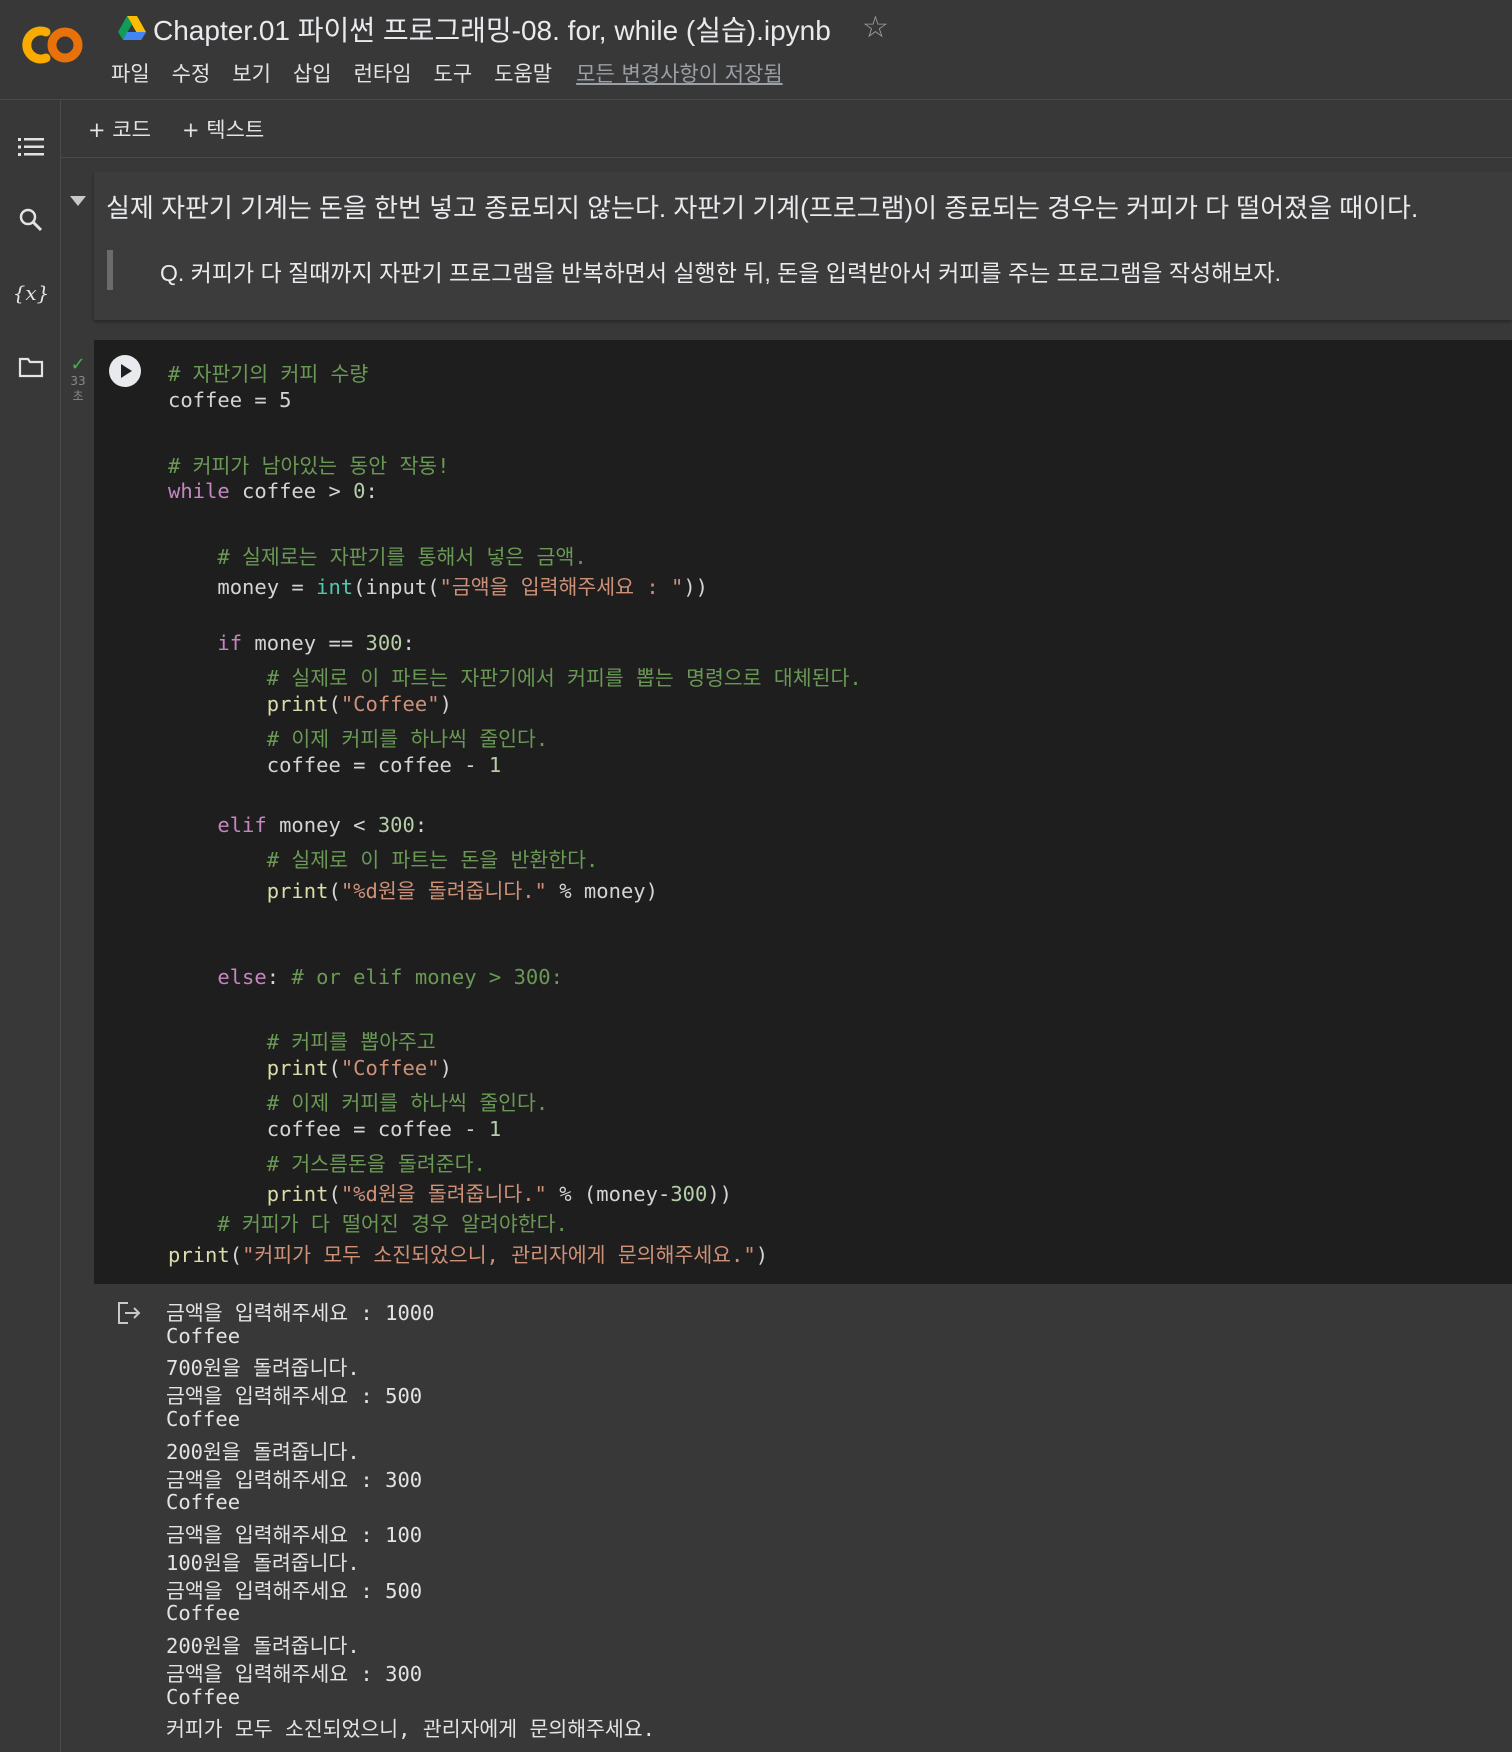 The width and height of the screenshot is (1512, 1752). What do you see at coordinates (78, 201) in the screenshot?
I see `collapse-section-icon` at bounding box center [78, 201].